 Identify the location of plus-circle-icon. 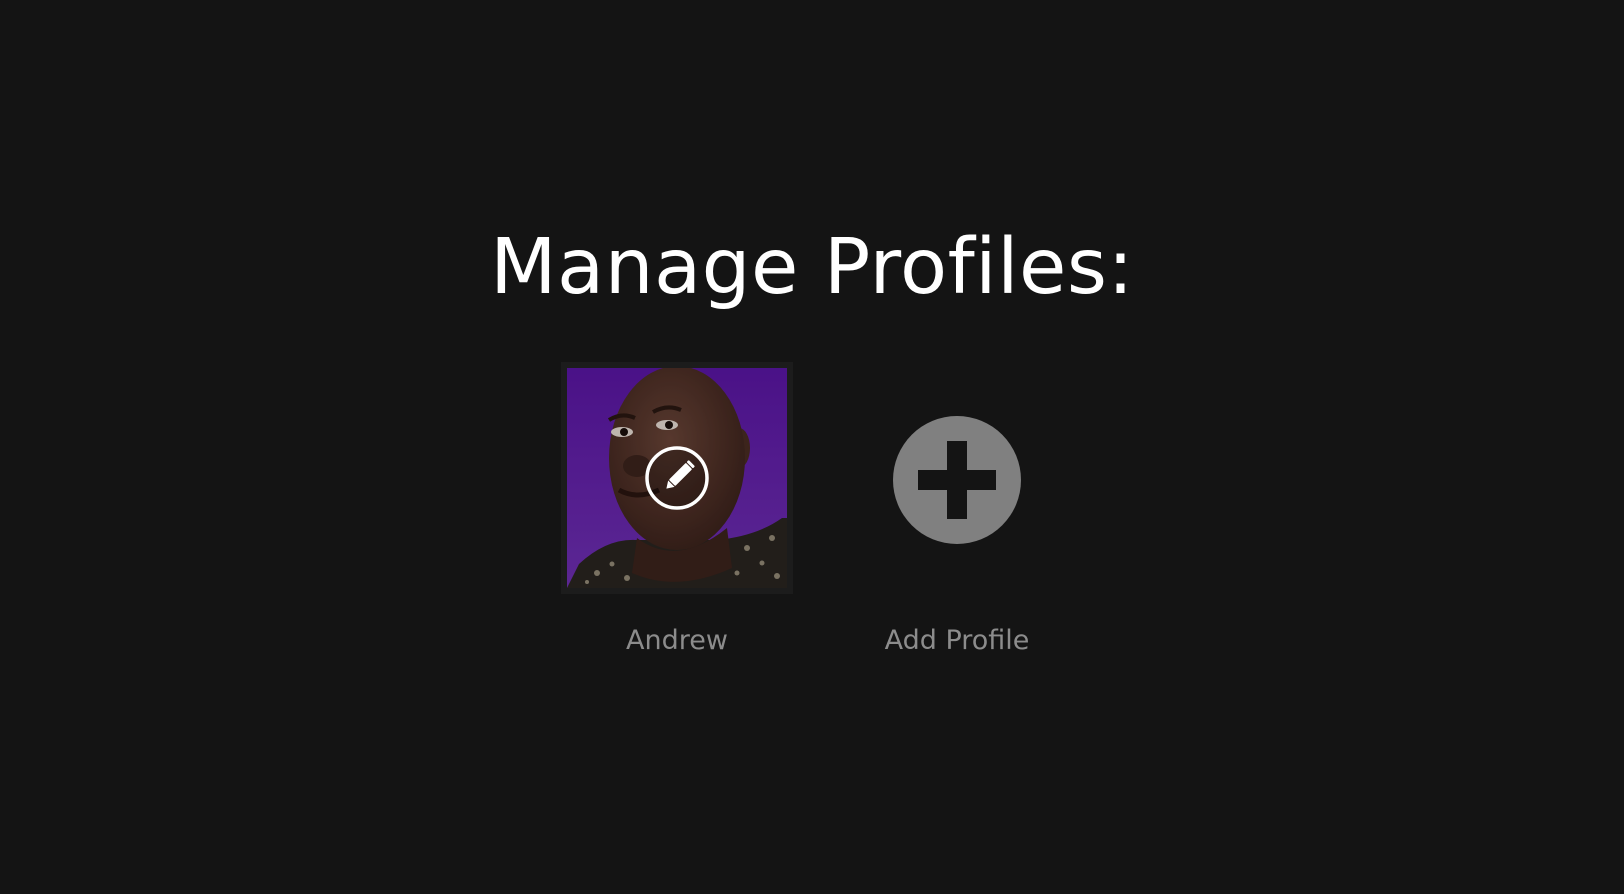
(957, 480).